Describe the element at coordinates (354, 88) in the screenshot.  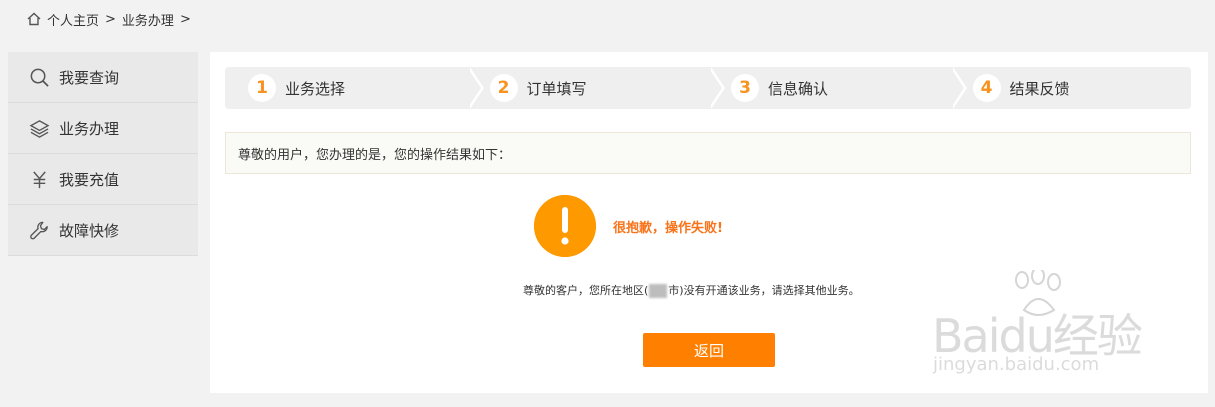
I see `step-1: 1 业务选择` at that location.